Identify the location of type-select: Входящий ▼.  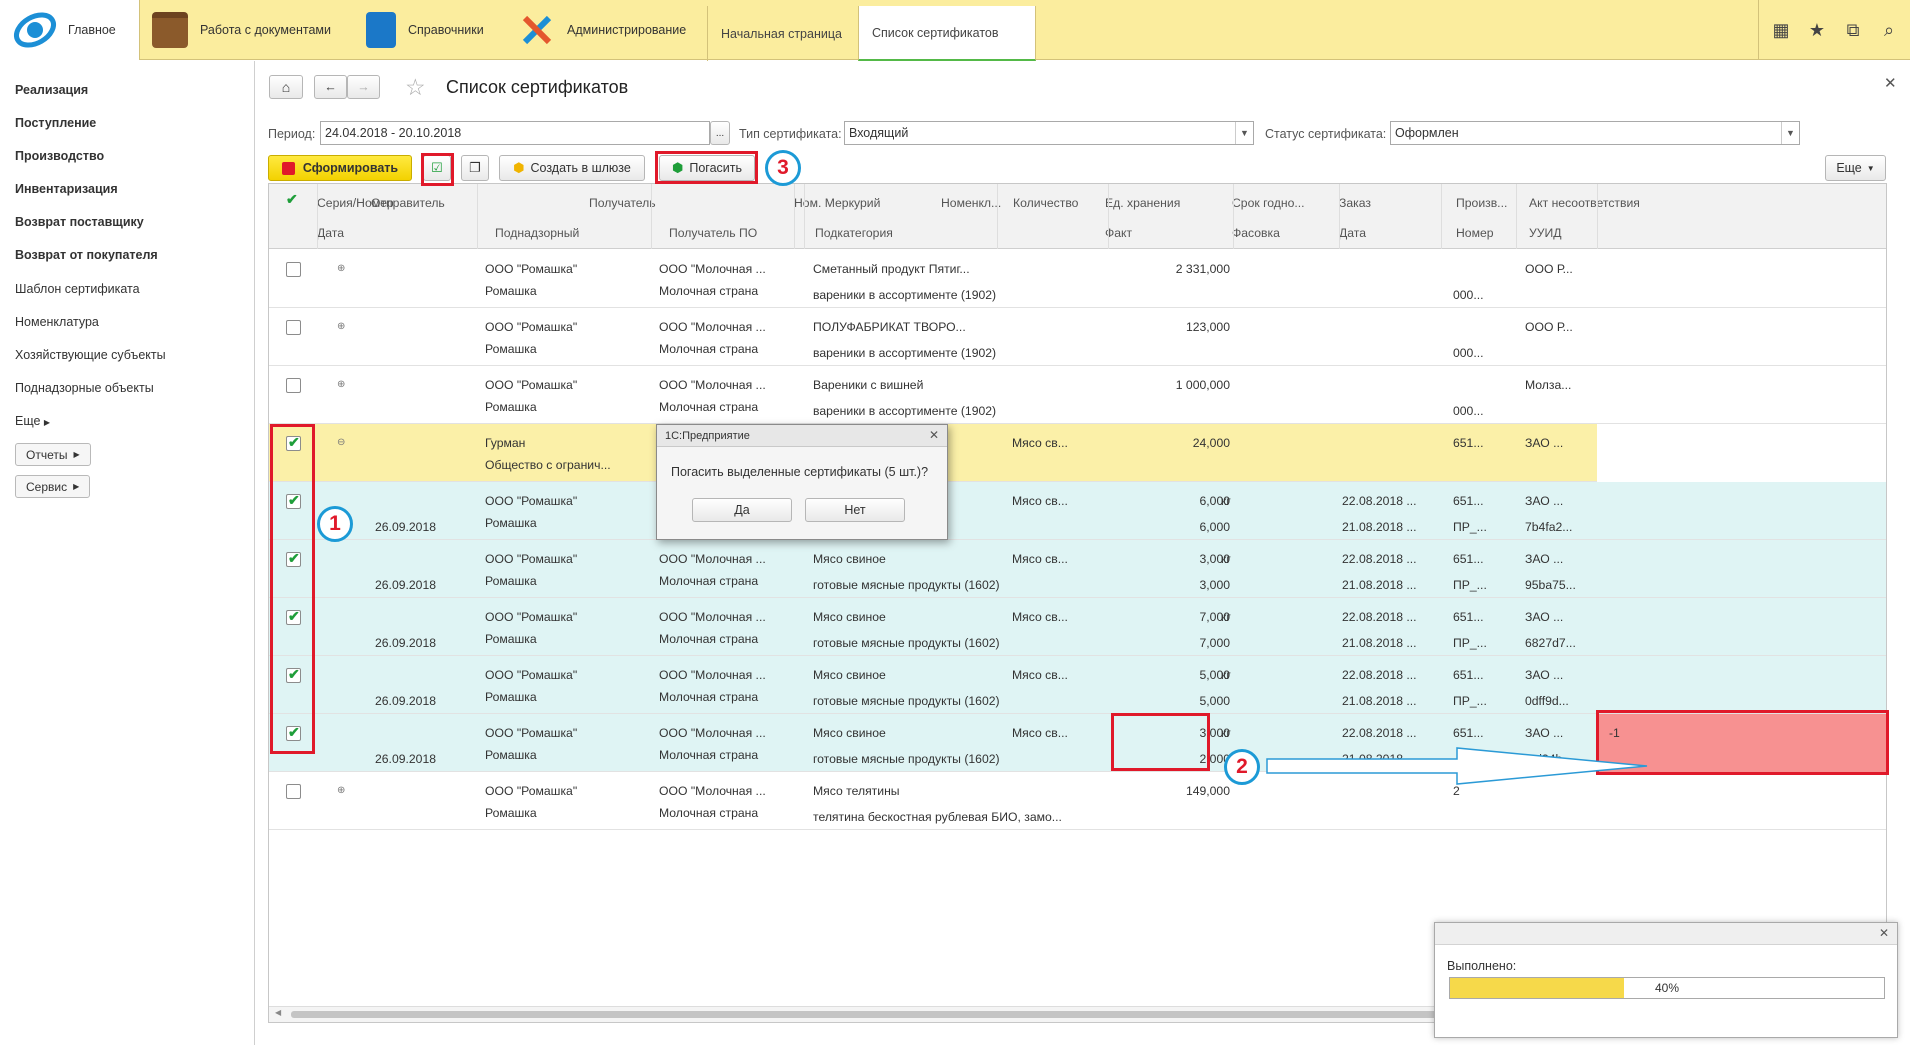
(1049, 133).